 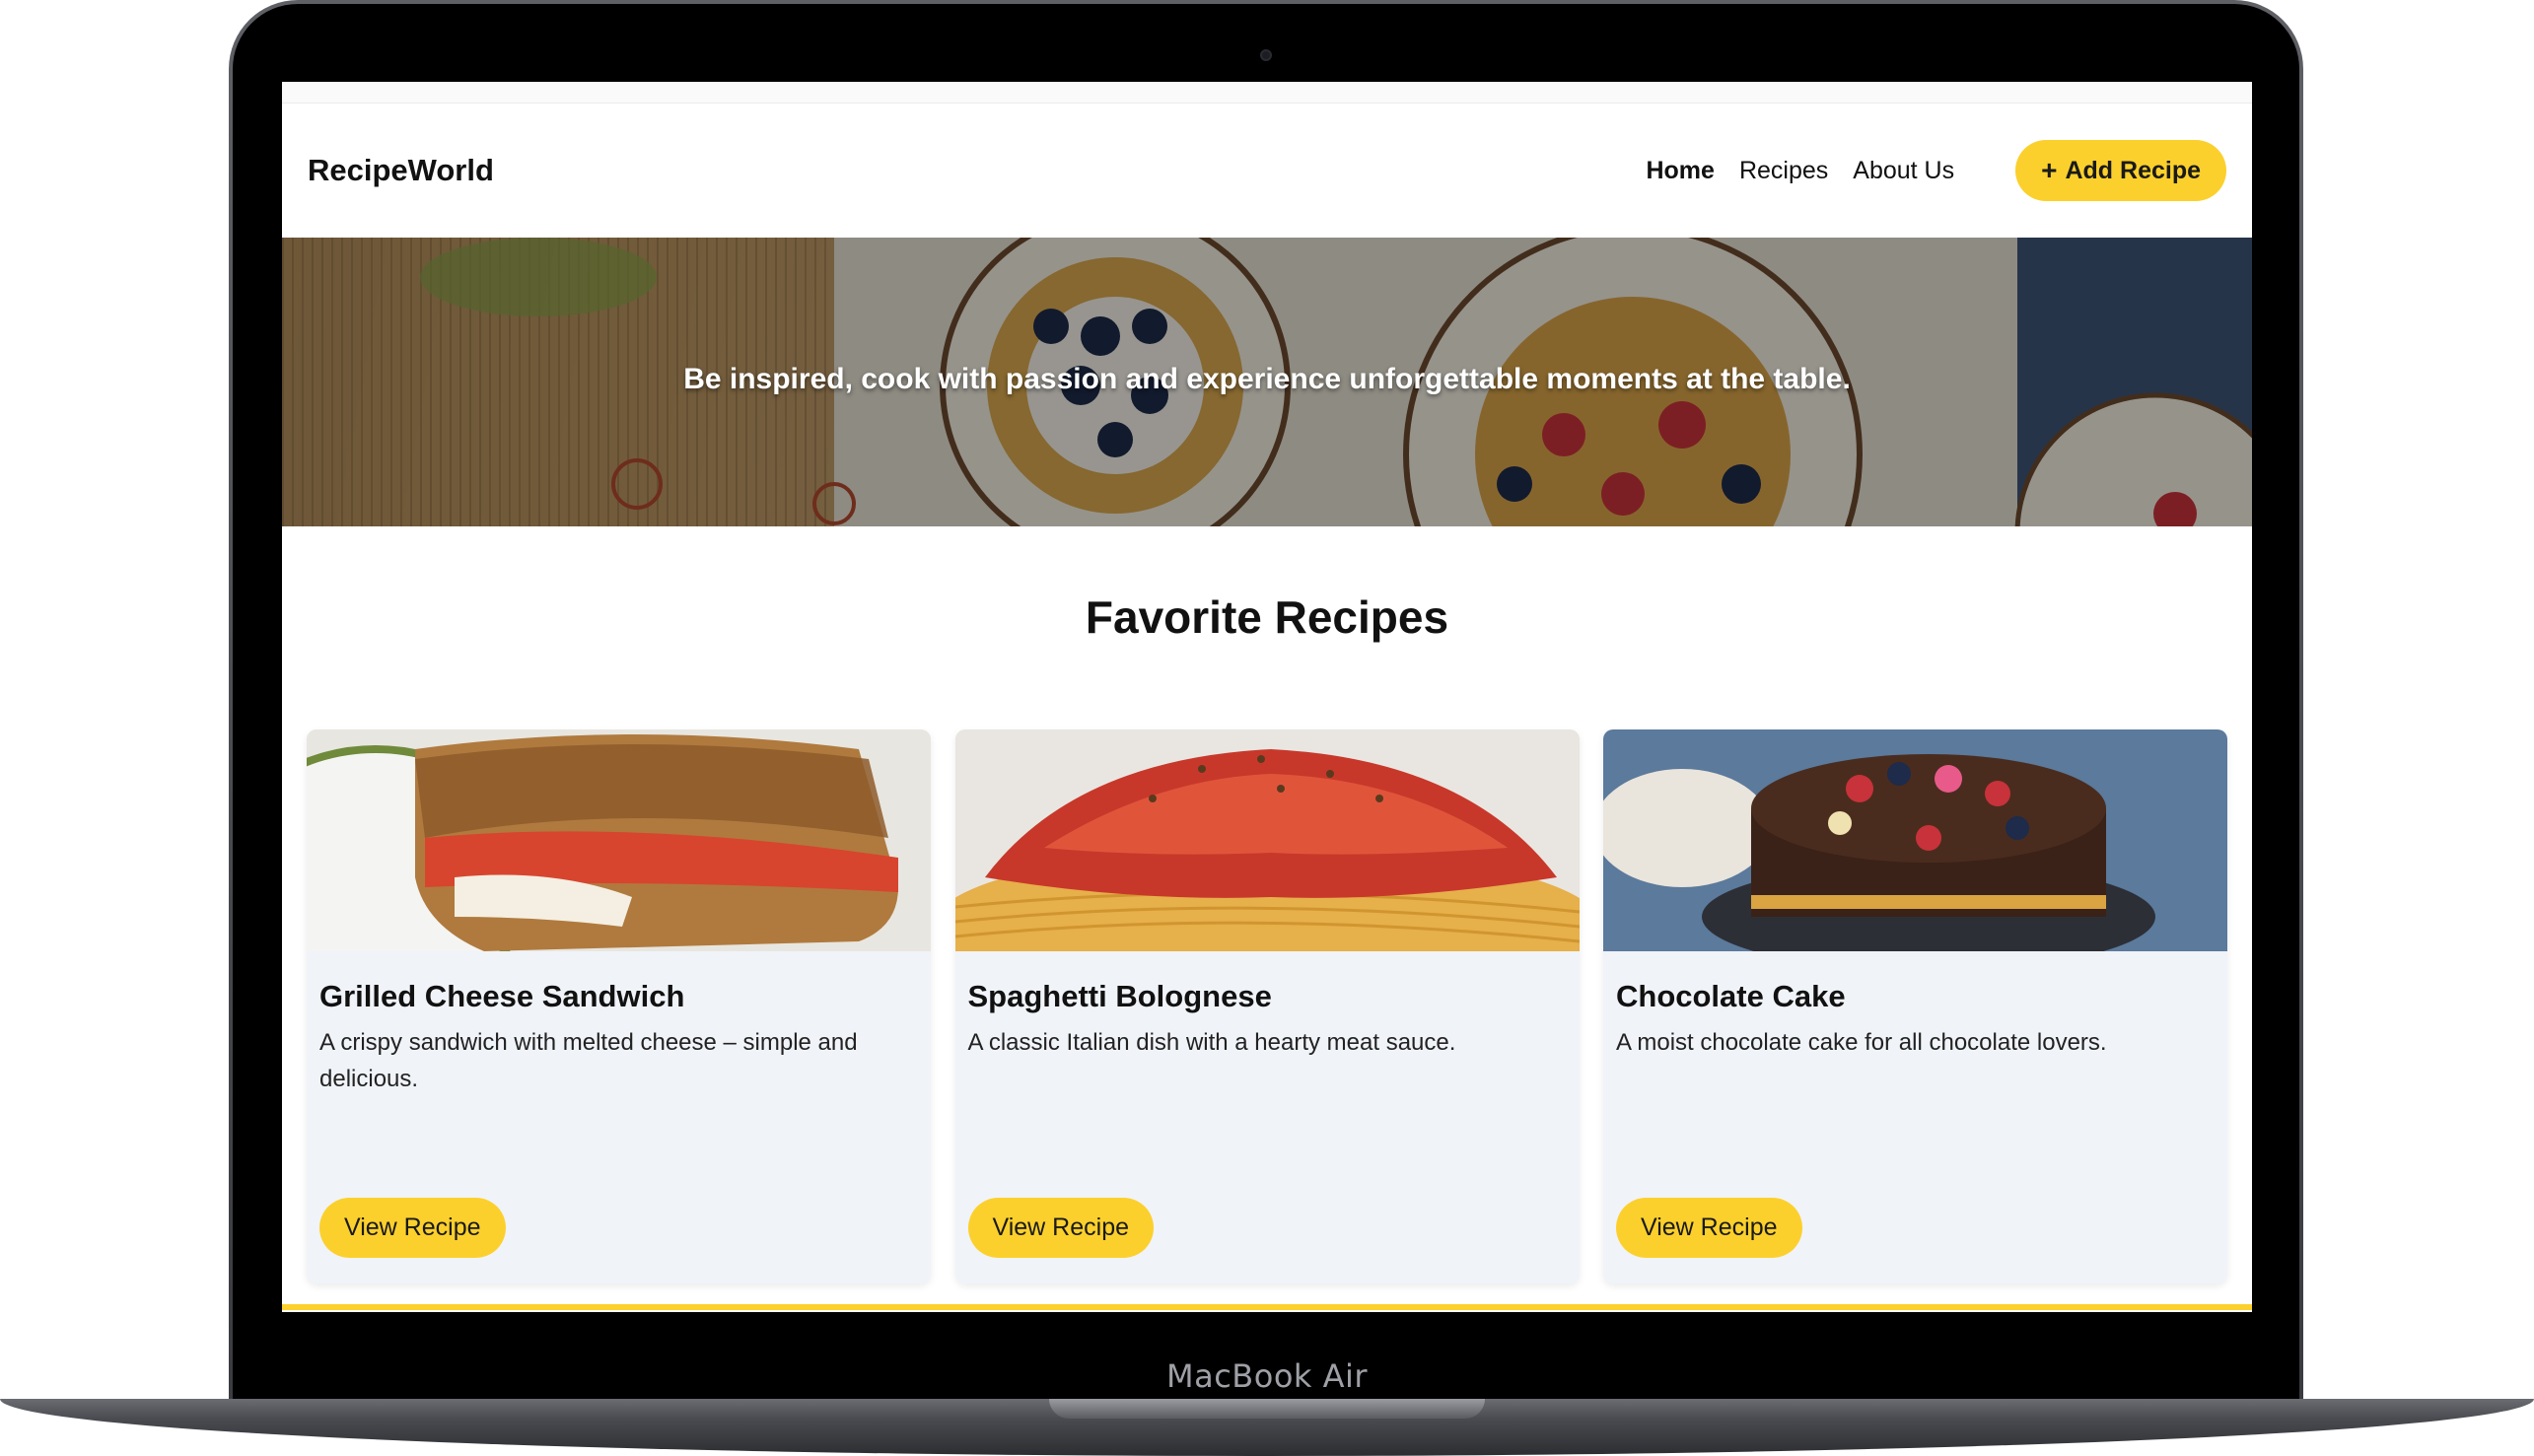 What do you see at coordinates (1904, 171) in the screenshot?
I see `nav-link-about-us: About Us` at bounding box center [1904, 171].